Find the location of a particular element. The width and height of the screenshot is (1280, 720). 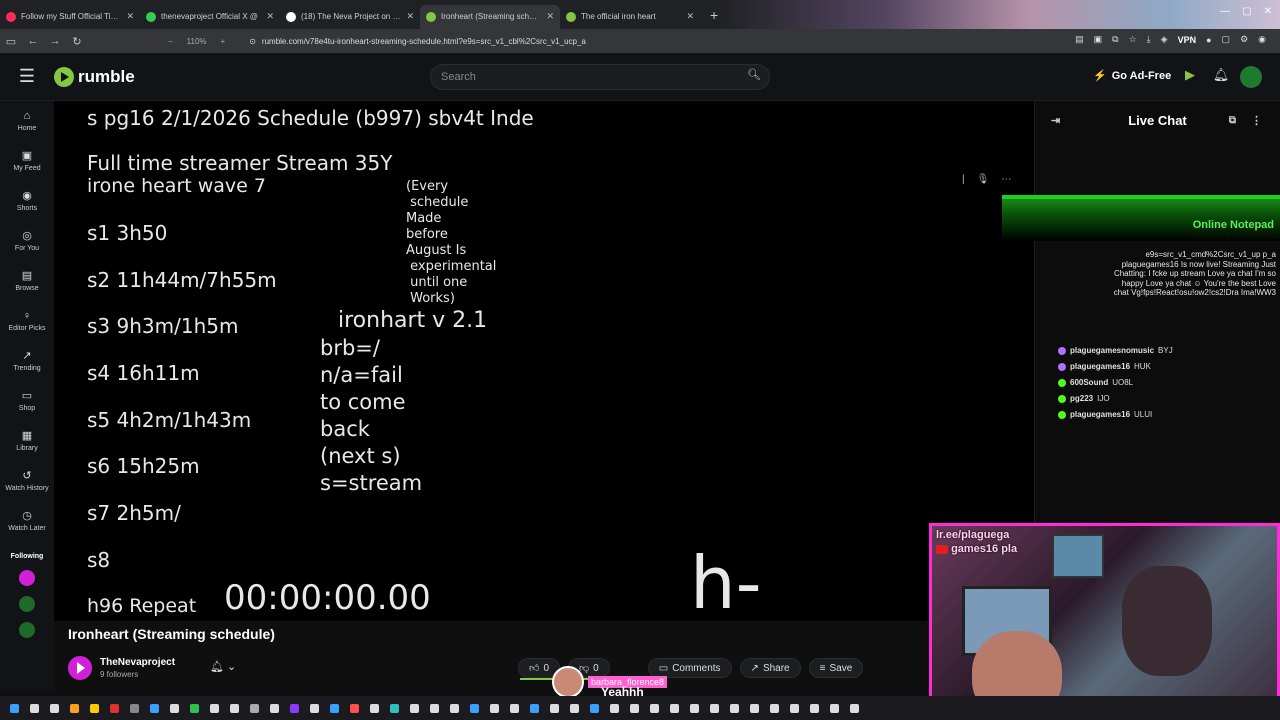

mic-icon: 🎙︎ is located at coordinates (983, 179).